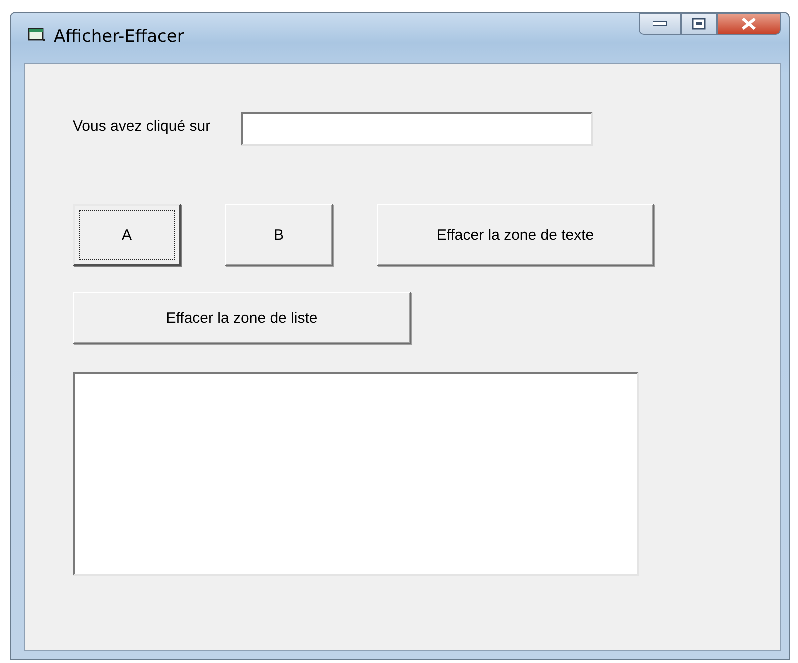 This screenshot has width=798, height=663. I want to click on command-button: A, so click(127, 235).